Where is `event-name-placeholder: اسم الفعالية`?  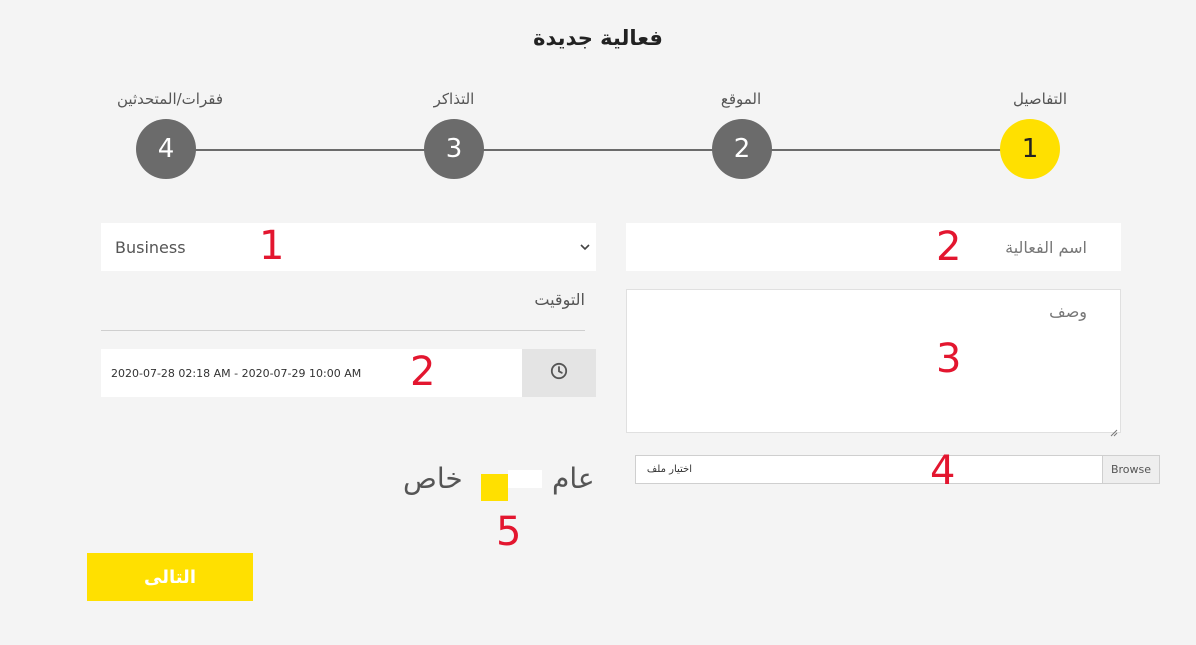 event-name-placeholder: اسم الفعالية is located at coordinates (1046, 247).